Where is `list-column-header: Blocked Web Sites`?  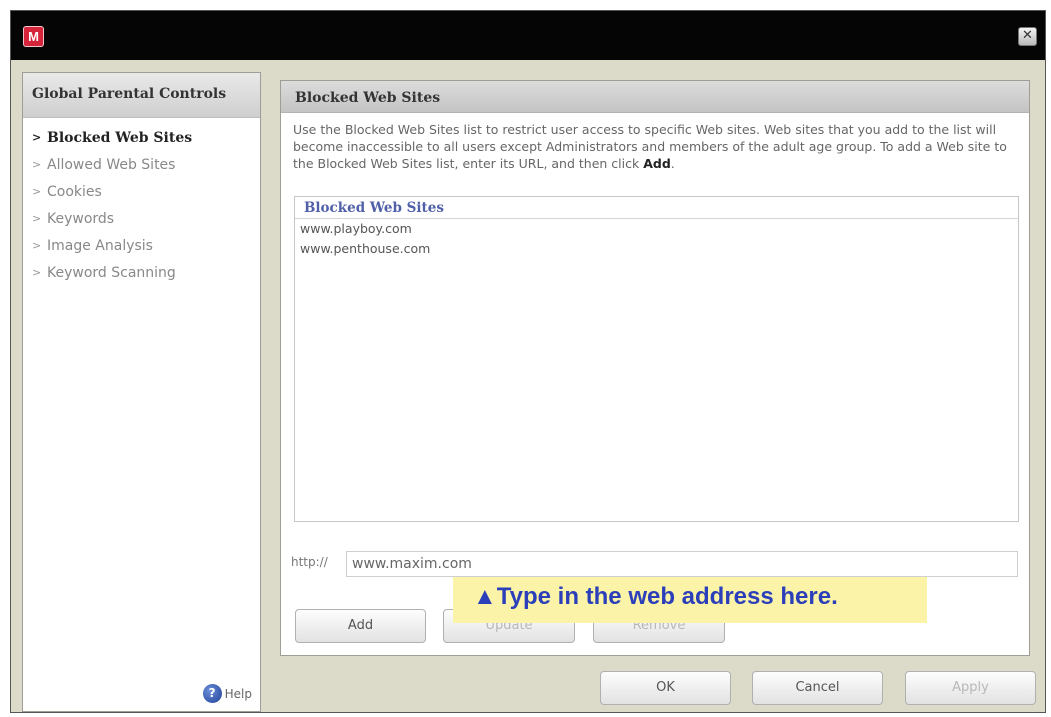
list-column-header: Blocked Web Sites is located at coordinates (656, 208).